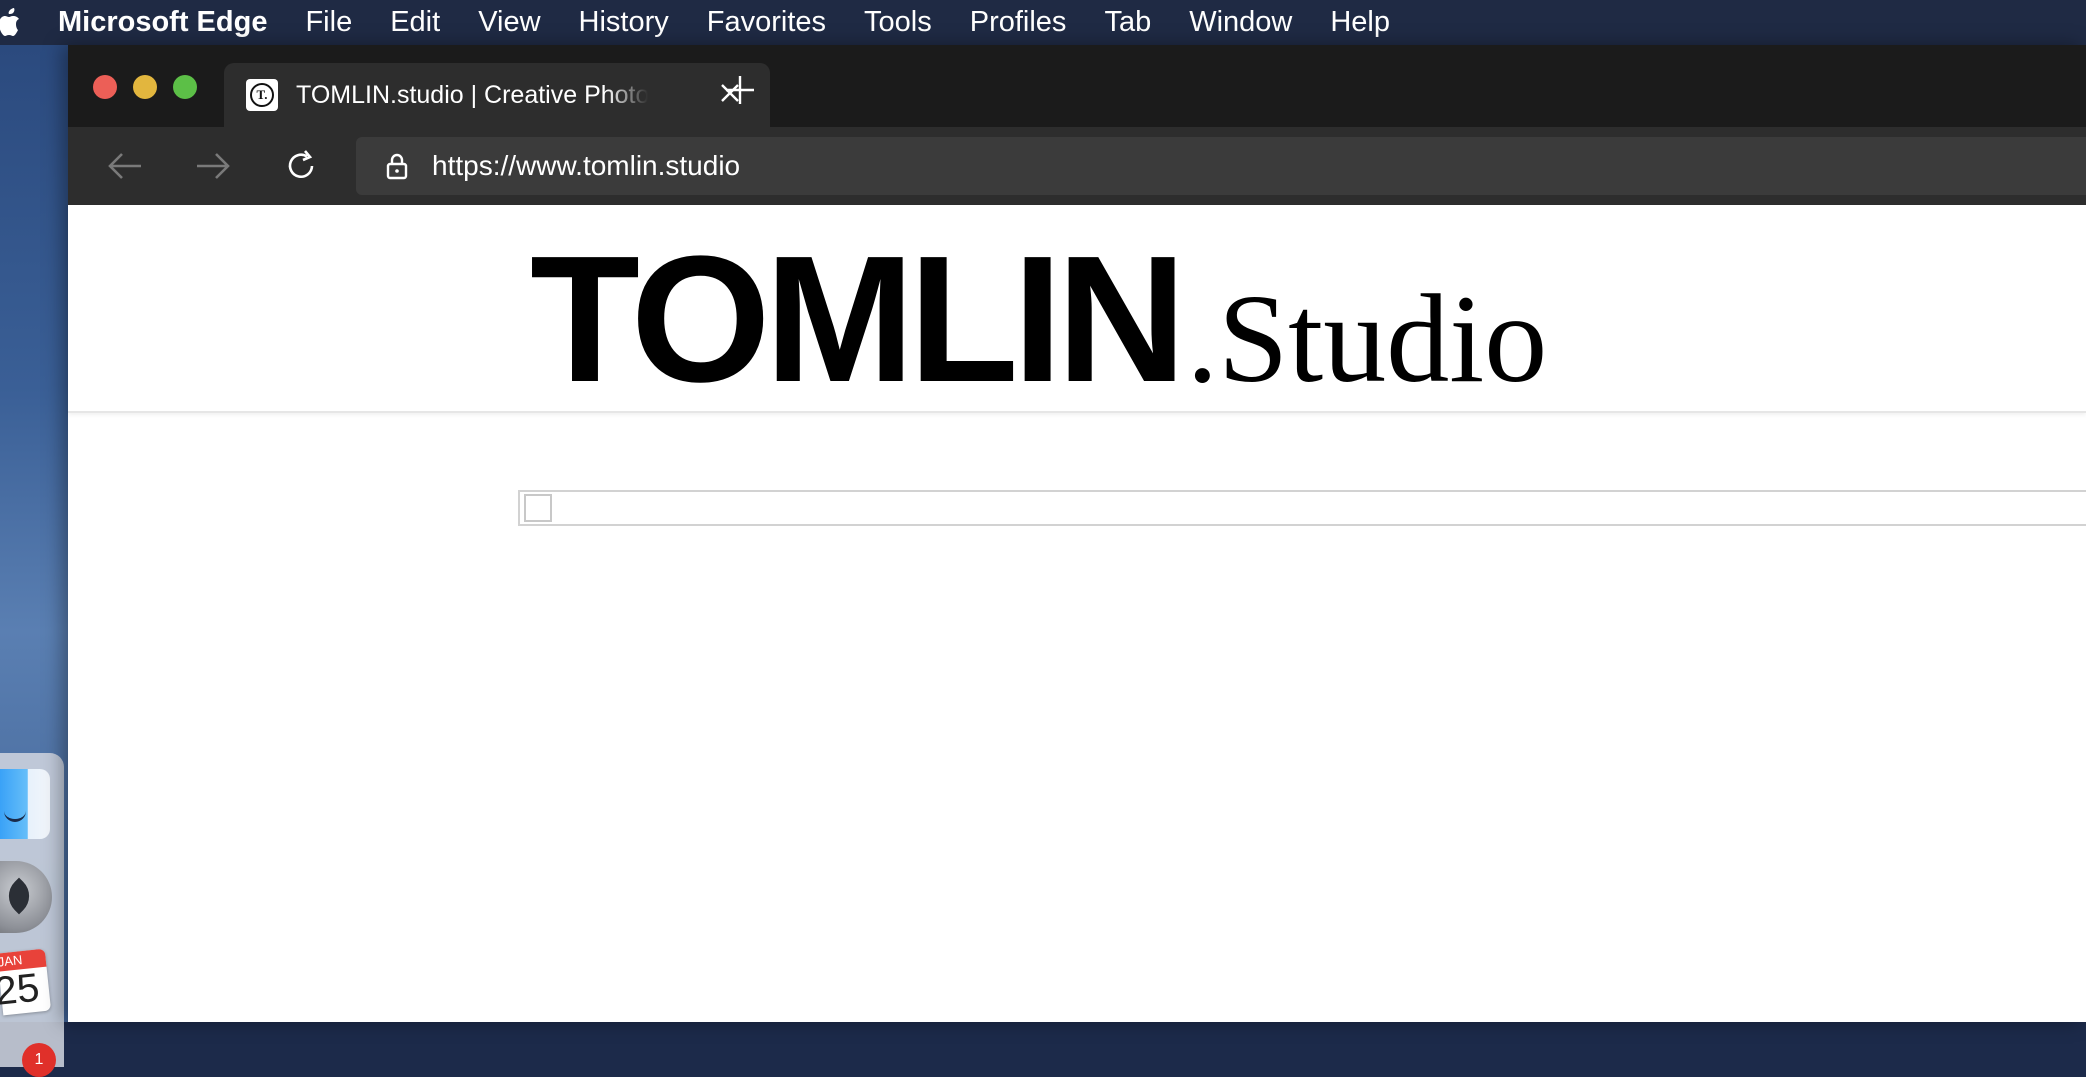 This screenshot has width=2086, height=1077. I want to click on url-text: https://www.tomlin.studio, so click(586, 166).